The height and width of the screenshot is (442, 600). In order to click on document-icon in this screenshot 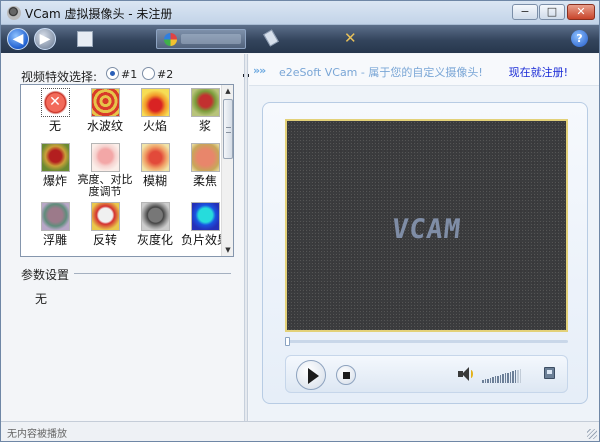, I will do `click(85, 39)`.